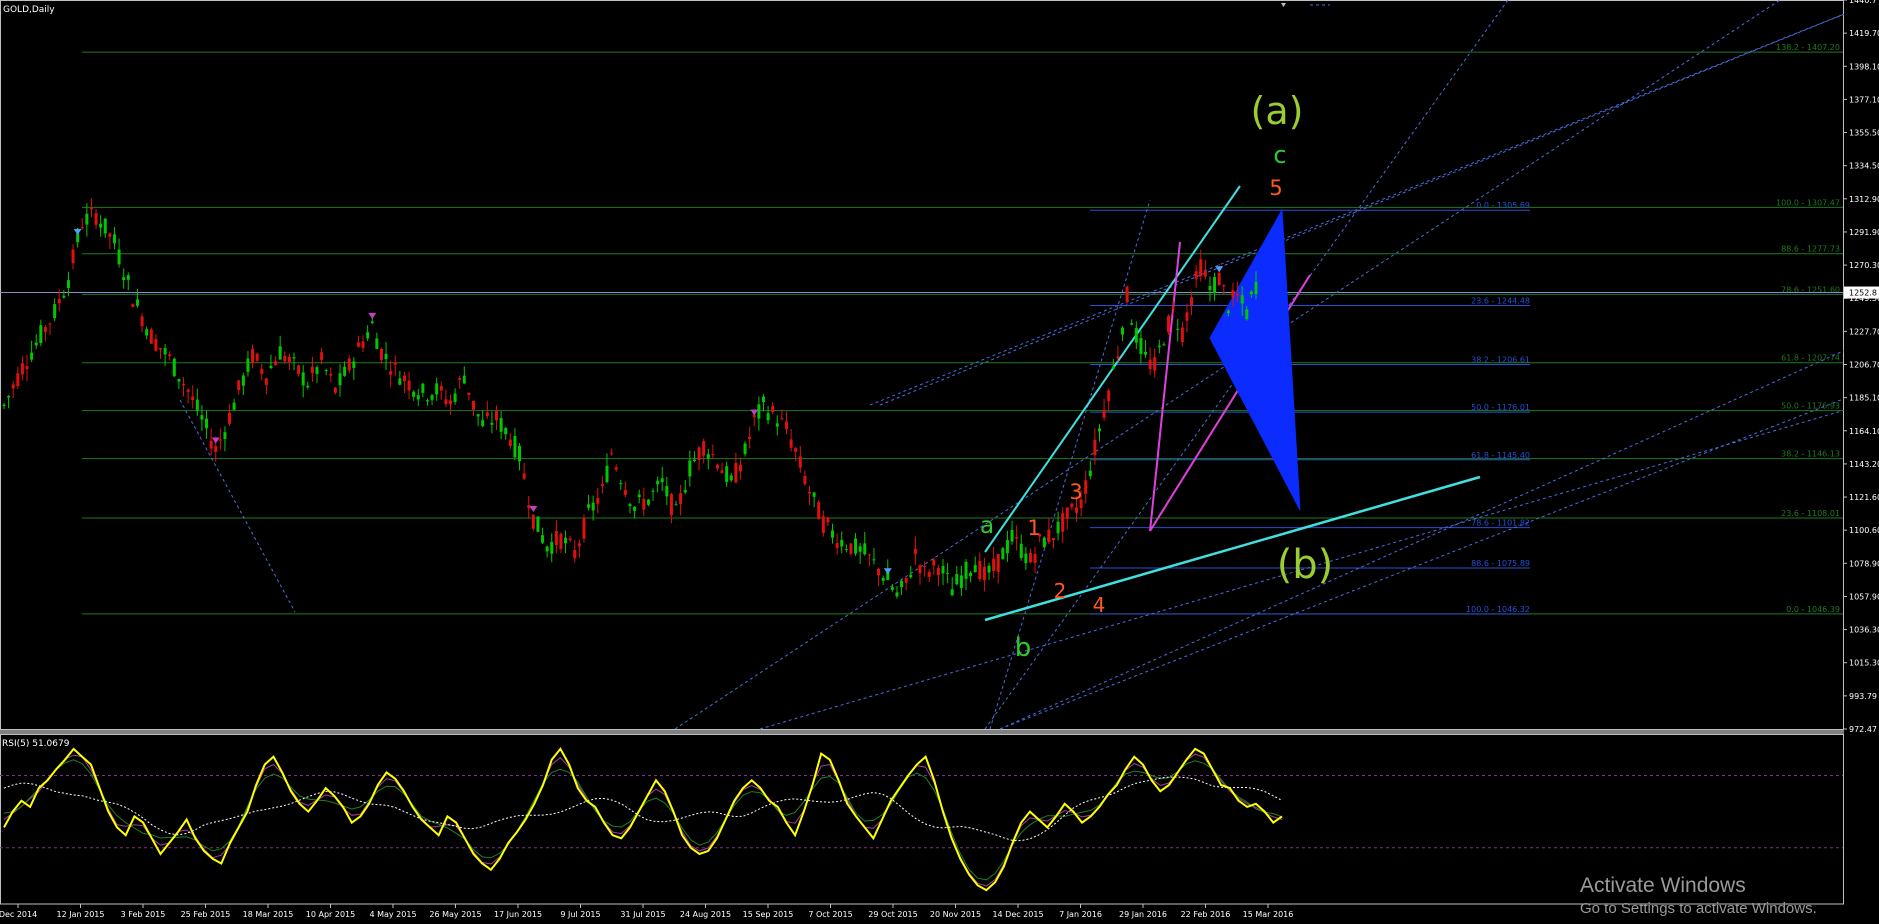  I want to click on fib-level-label: 50.0 - 1176.01, so click(1500, 407).